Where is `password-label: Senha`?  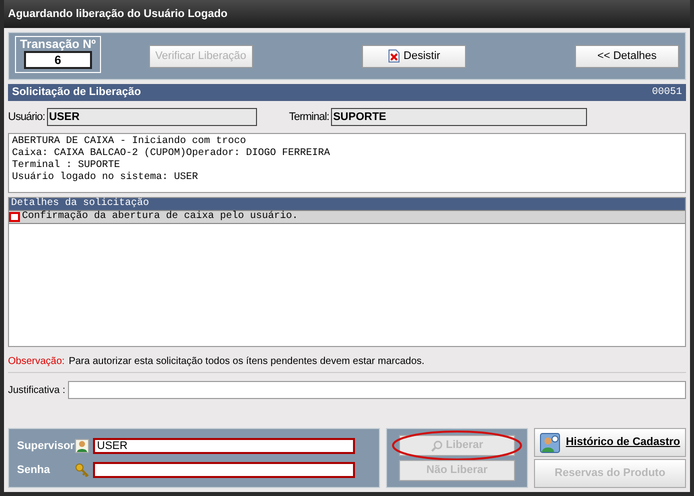
password-label: Senha is located at coordinates (34, 470).